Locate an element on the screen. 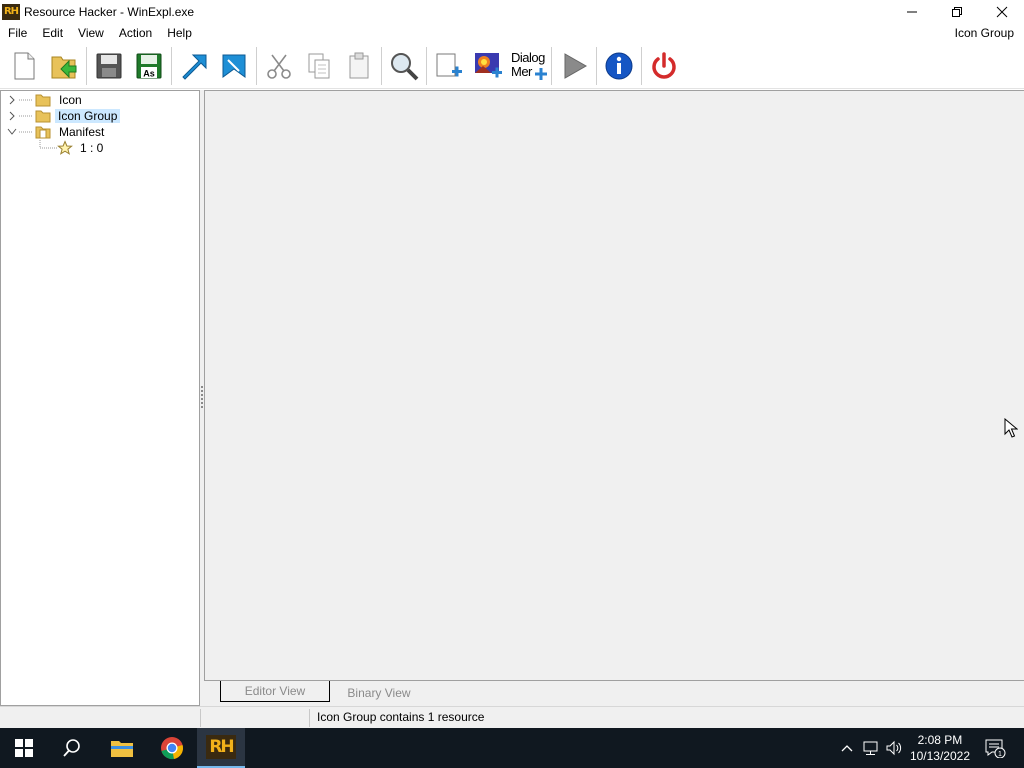  copy-button is located at coordinates (319, 66).